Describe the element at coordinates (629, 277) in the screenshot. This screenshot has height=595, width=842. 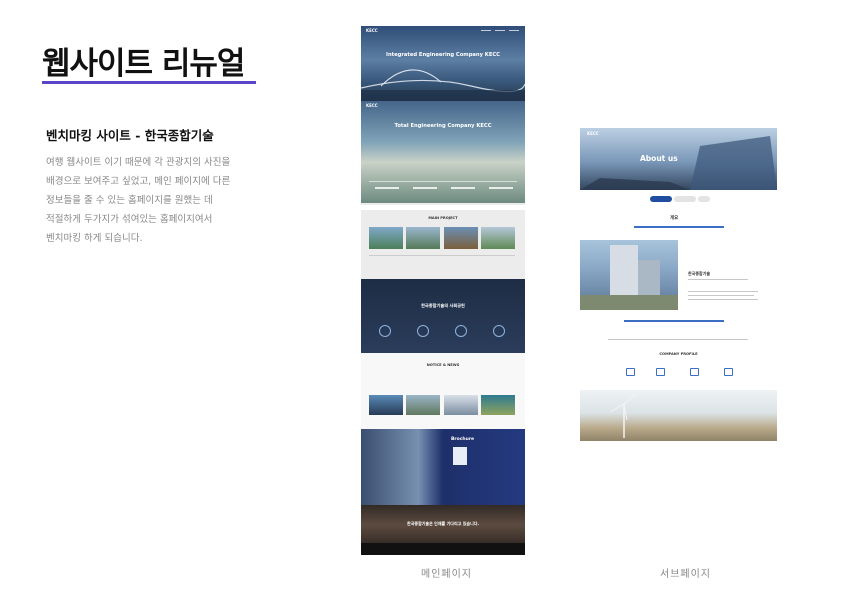
I see `tower-graphic` at that location.